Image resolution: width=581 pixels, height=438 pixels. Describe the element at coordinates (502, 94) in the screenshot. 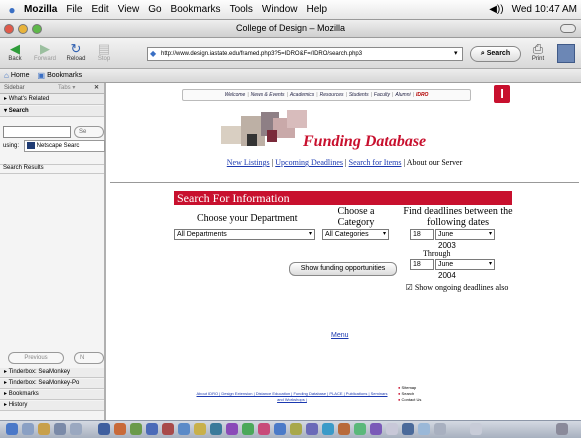

I see `iowa-state-logo: I` at that location.